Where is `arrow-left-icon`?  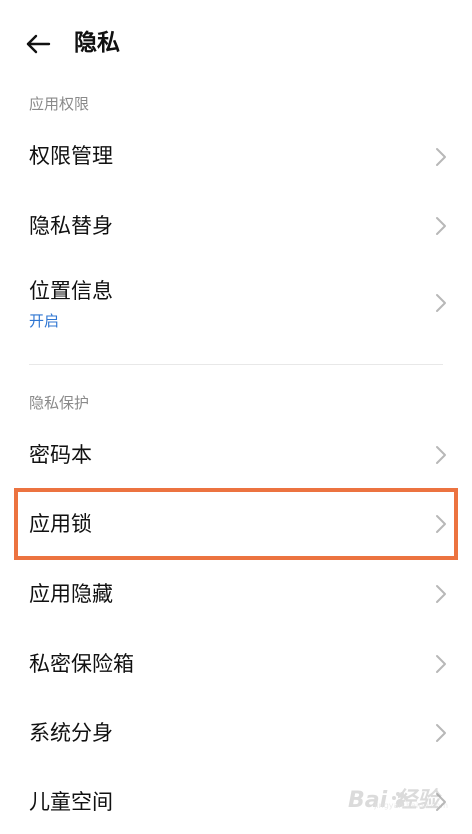 arrow-left-icon is located at coordinates (38, 44).